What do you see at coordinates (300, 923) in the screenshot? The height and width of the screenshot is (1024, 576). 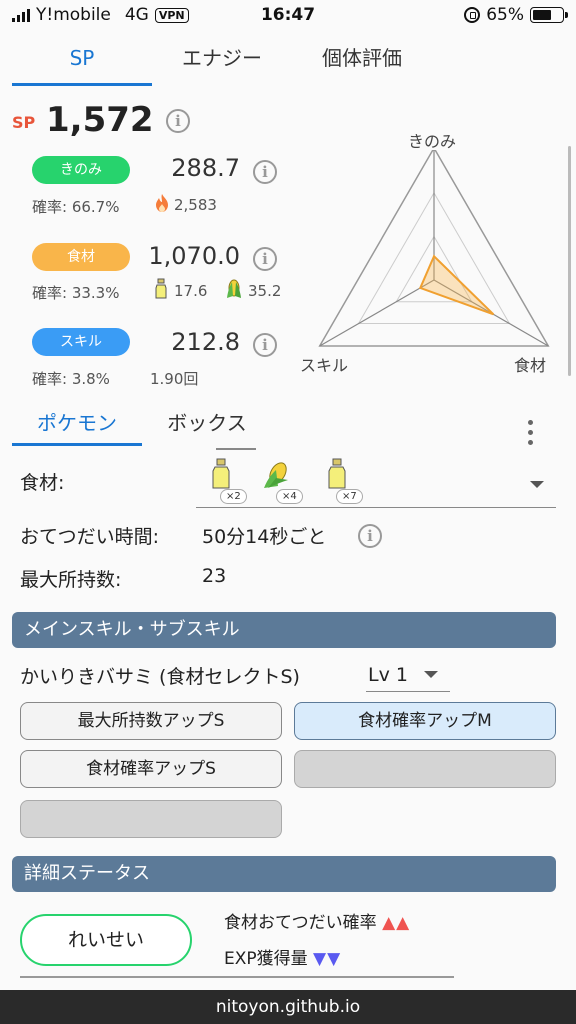 I see `nature-up-label: 食材おてつだい確率` at bounding box center [300, 923].